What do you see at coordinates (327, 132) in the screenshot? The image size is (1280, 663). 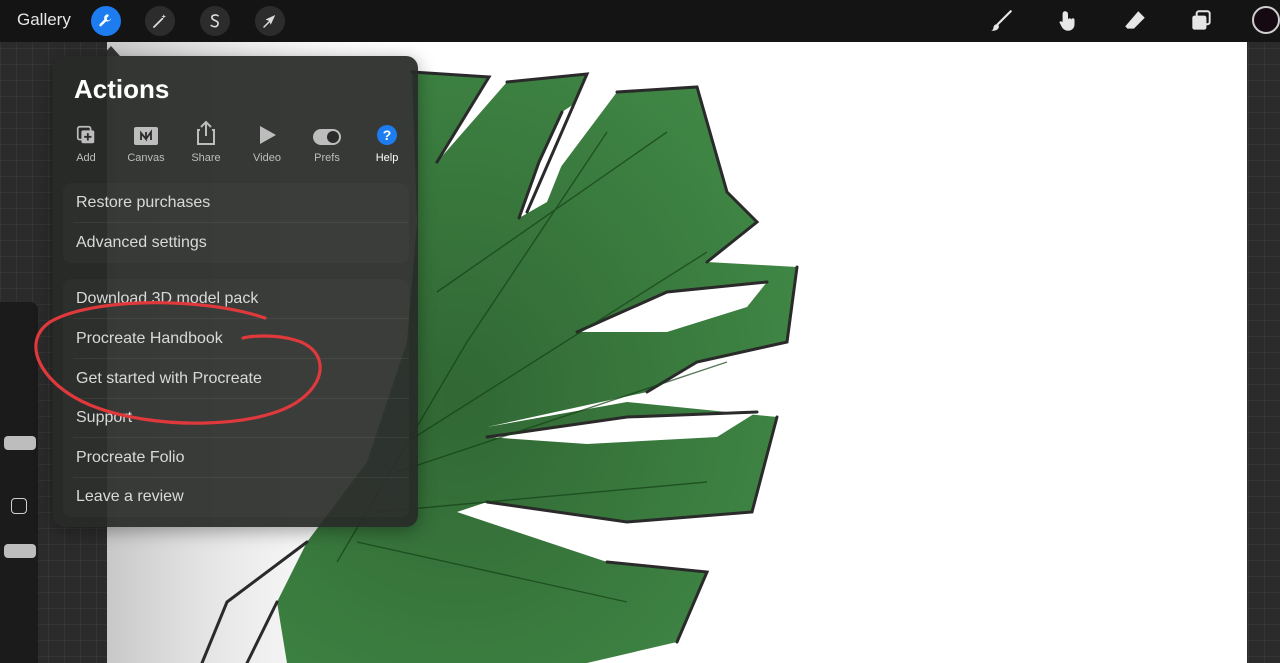 I see `toggle-icon` at bounding box center [327, 132].